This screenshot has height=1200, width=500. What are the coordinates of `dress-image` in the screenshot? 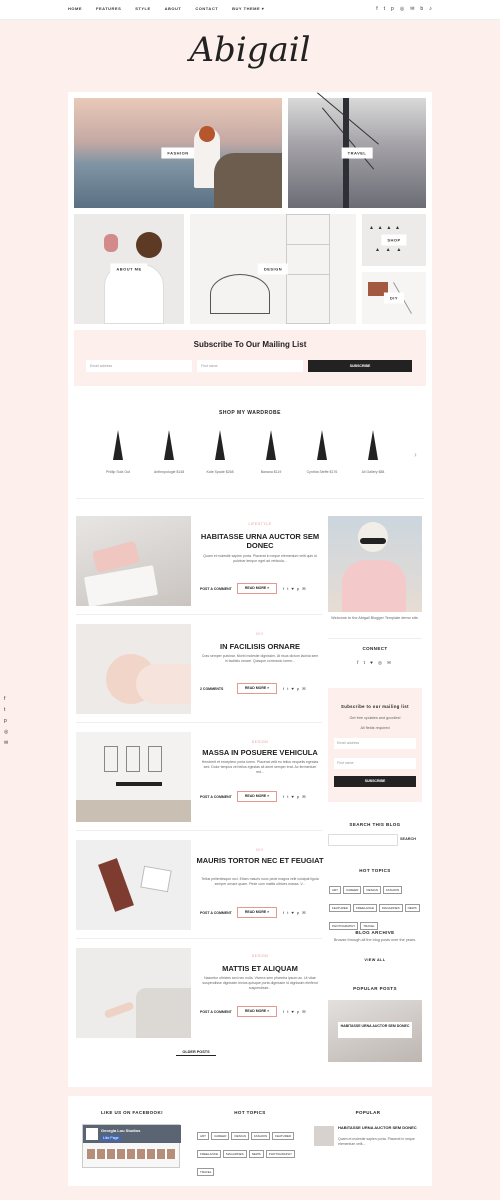 It's located at (220, 445).